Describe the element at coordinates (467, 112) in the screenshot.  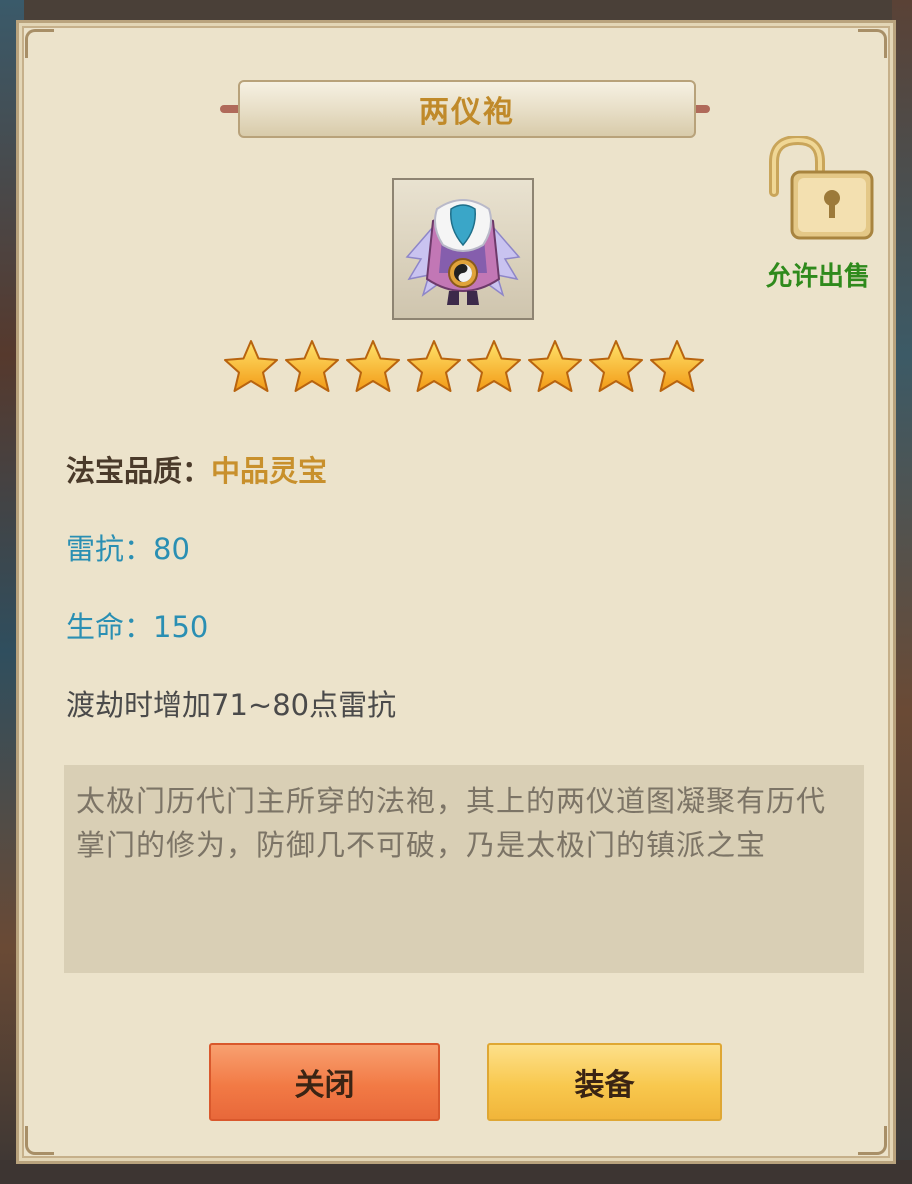
I see `item-title: 两仪袍` at that location.